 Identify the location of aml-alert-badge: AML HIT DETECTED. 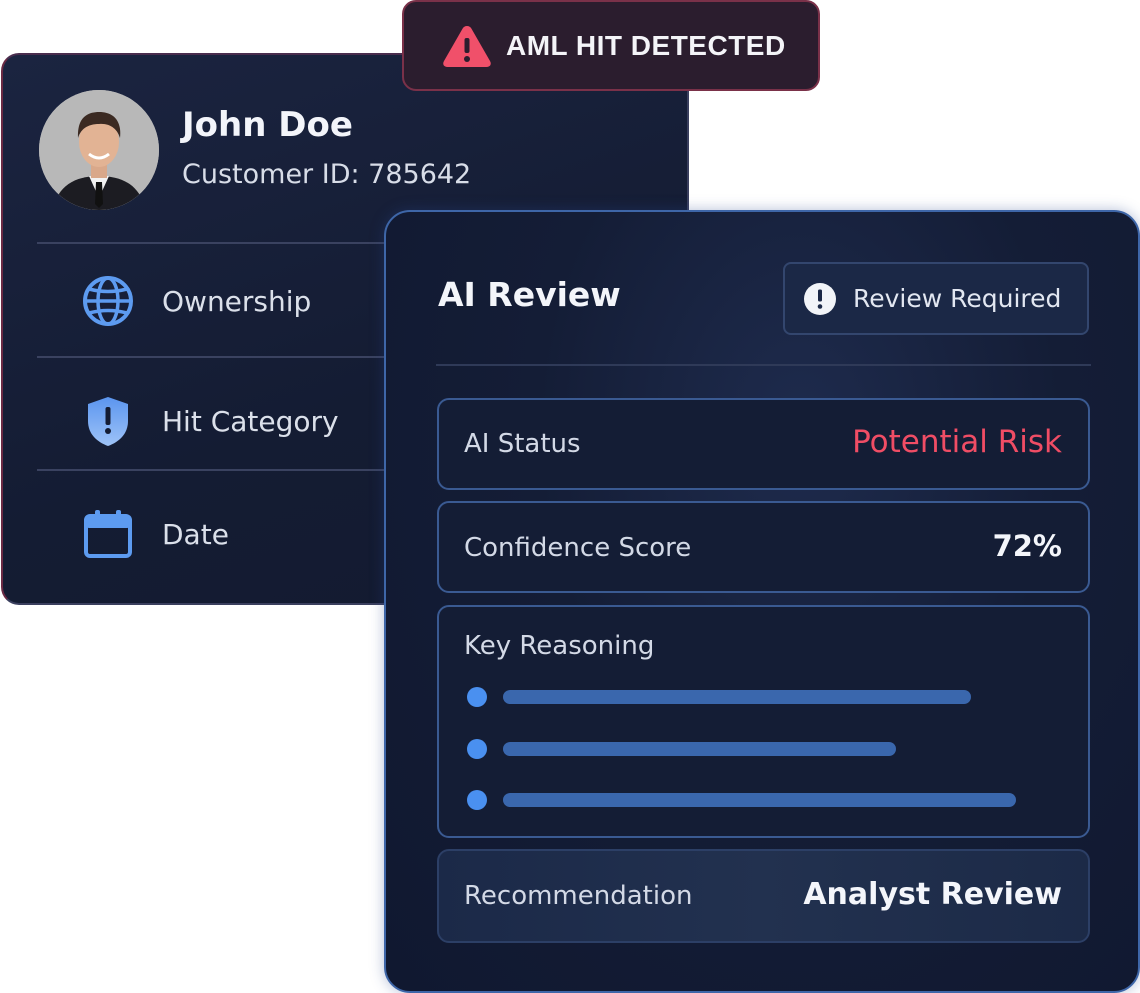
(611, 45).